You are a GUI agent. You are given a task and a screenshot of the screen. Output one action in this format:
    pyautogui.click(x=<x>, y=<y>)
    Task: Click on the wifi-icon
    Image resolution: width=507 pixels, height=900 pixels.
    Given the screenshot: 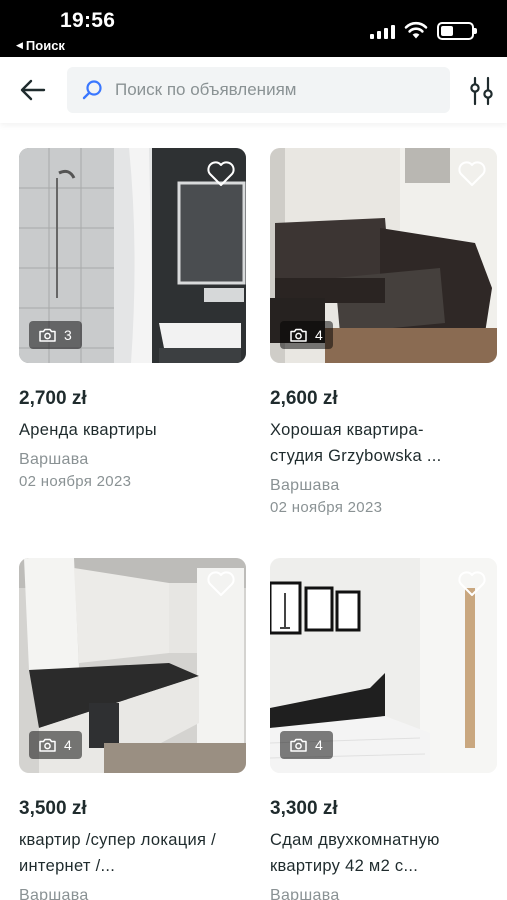 What is the action you would take?
    pyautogui.click(x=416, y=30)
    